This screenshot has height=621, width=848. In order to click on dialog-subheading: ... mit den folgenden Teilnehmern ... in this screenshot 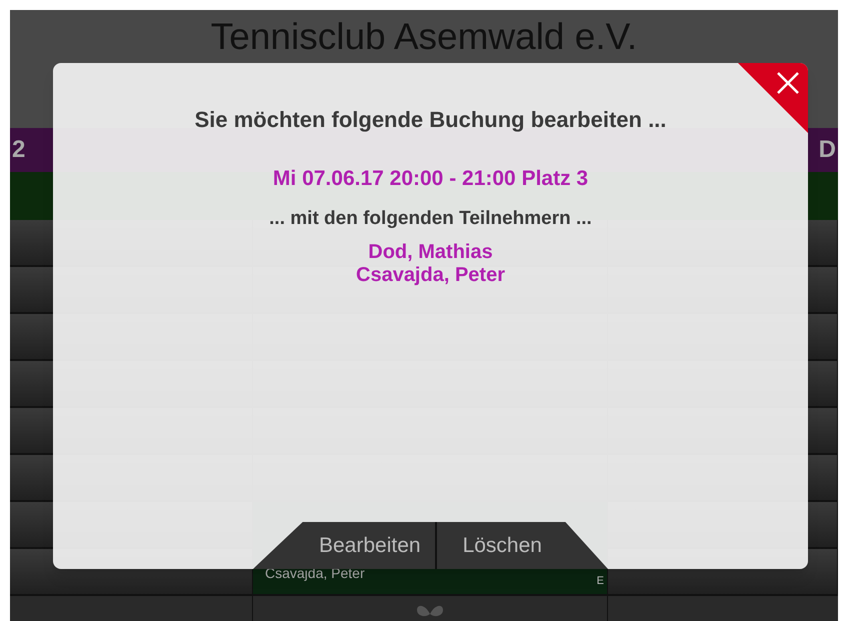, I will do `click(430, 218)`.